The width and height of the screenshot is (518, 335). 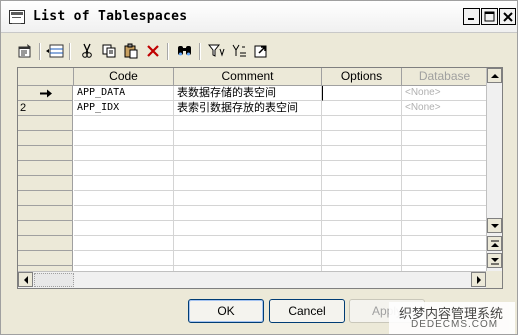 I want to click on move-top-button, so click(x=494, y=243).